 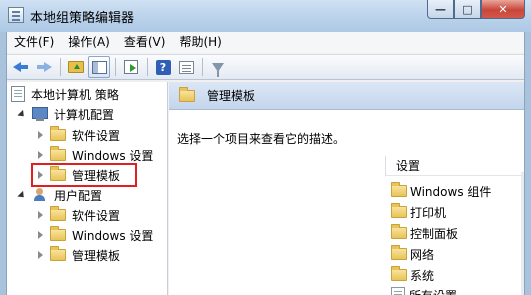 What do you see at coordinates (16, 15) in the screenshot?
I see `policy-editor-icon` at bounding box center [16, 15].